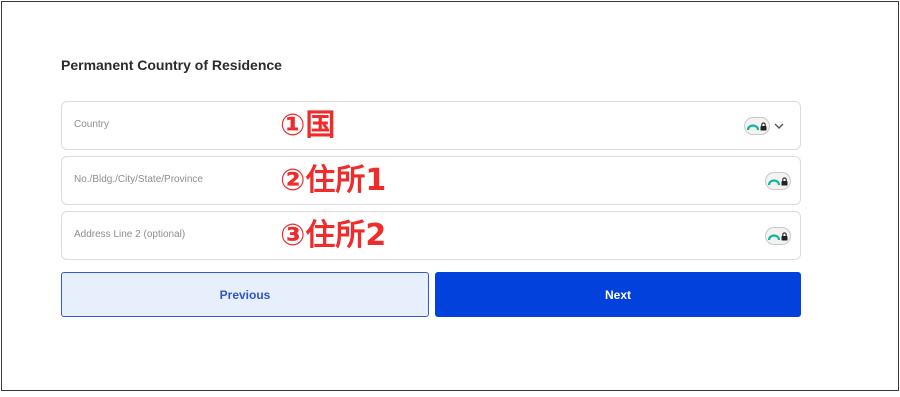 Image resolution: width=900 pixels, height=397 pixels. What do you see at coordinates (92, 124) in the screenshot?
I see `country-placeholder: Country` at bounding box center [92, 124].